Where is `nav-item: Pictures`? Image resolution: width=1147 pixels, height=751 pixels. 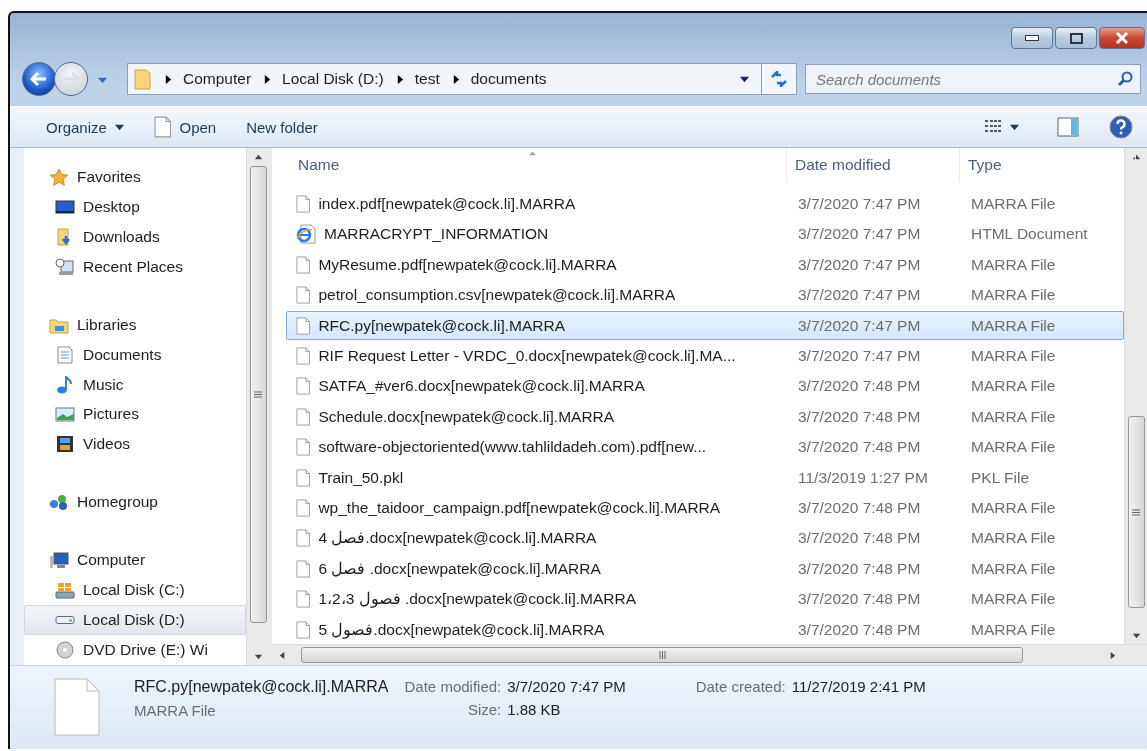
nav-item: Pictures is located at coordinates (135, 414).